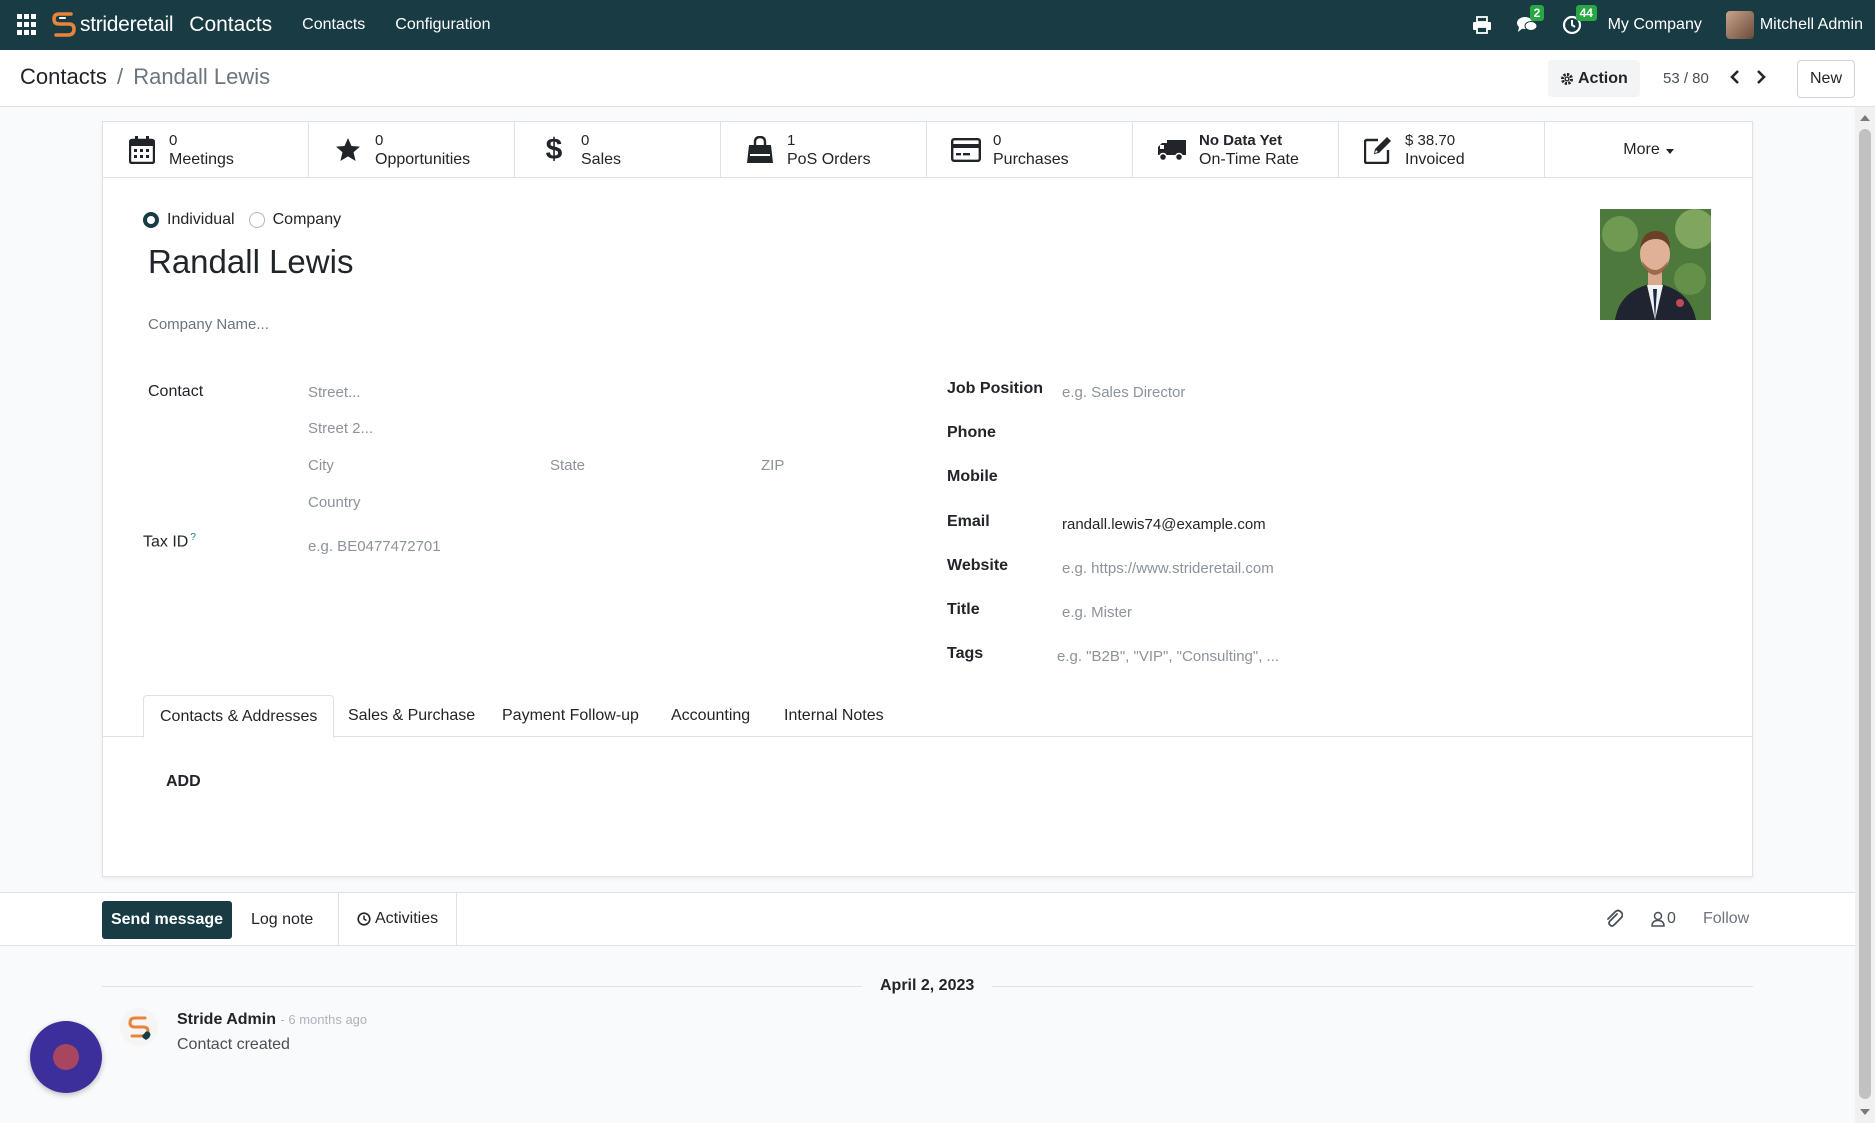 The height and width of the screenshot is (1123, 1875). What do you see at coordinates (239, 716) in the screenshot?
I see `tab-contacts-addresses: Contacts & Addresses` at bounding box center [239, 716].